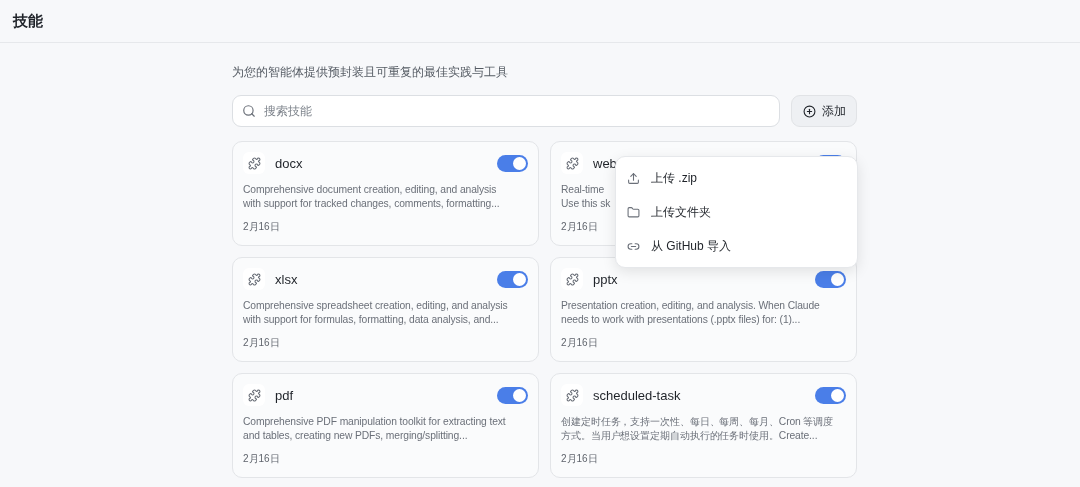  I want to click on add-button: 添加, so click(824, 111).